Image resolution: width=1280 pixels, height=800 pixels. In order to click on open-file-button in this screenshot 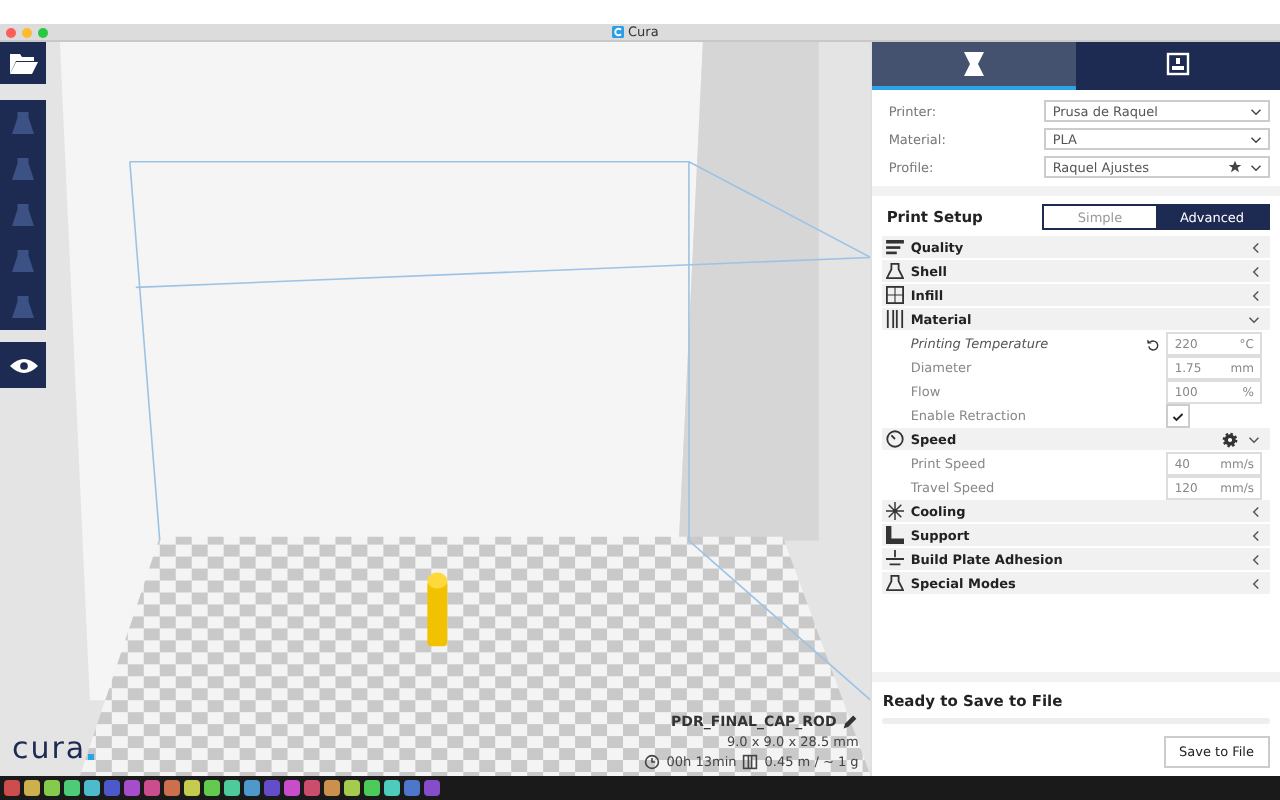, I will do `click(23, 63)`.